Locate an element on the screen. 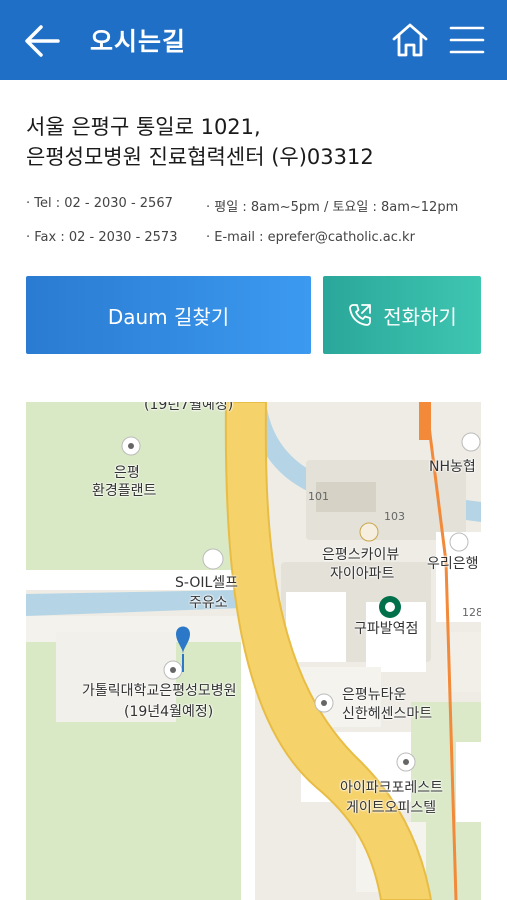 The image size is (507, 900). map-label-newtown-2: 신한헤센스마트 is located at coordinates (387, 714).